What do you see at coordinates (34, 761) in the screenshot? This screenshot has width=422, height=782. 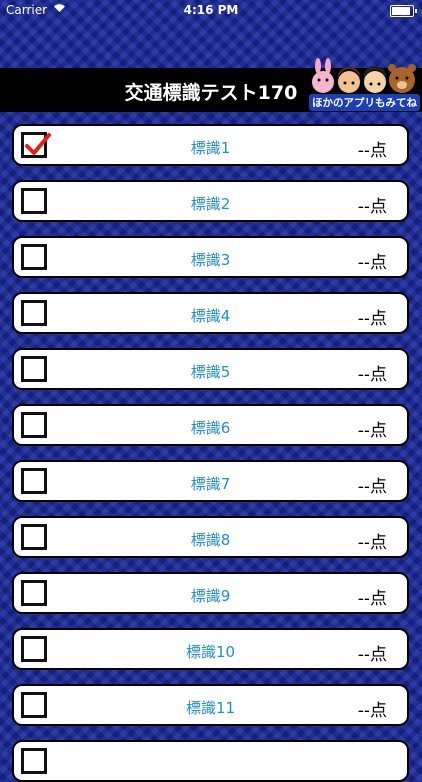 I see `checkbox` at bounding box center [34, 761].